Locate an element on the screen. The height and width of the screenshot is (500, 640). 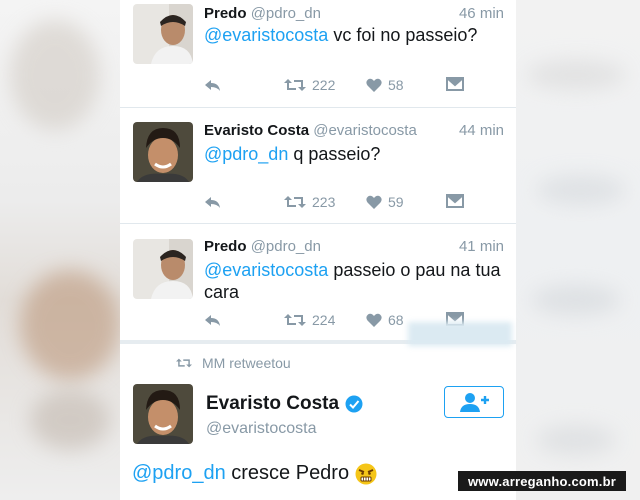
retweet-banner-text: MM retweetou is located at coordinates (246, 363).